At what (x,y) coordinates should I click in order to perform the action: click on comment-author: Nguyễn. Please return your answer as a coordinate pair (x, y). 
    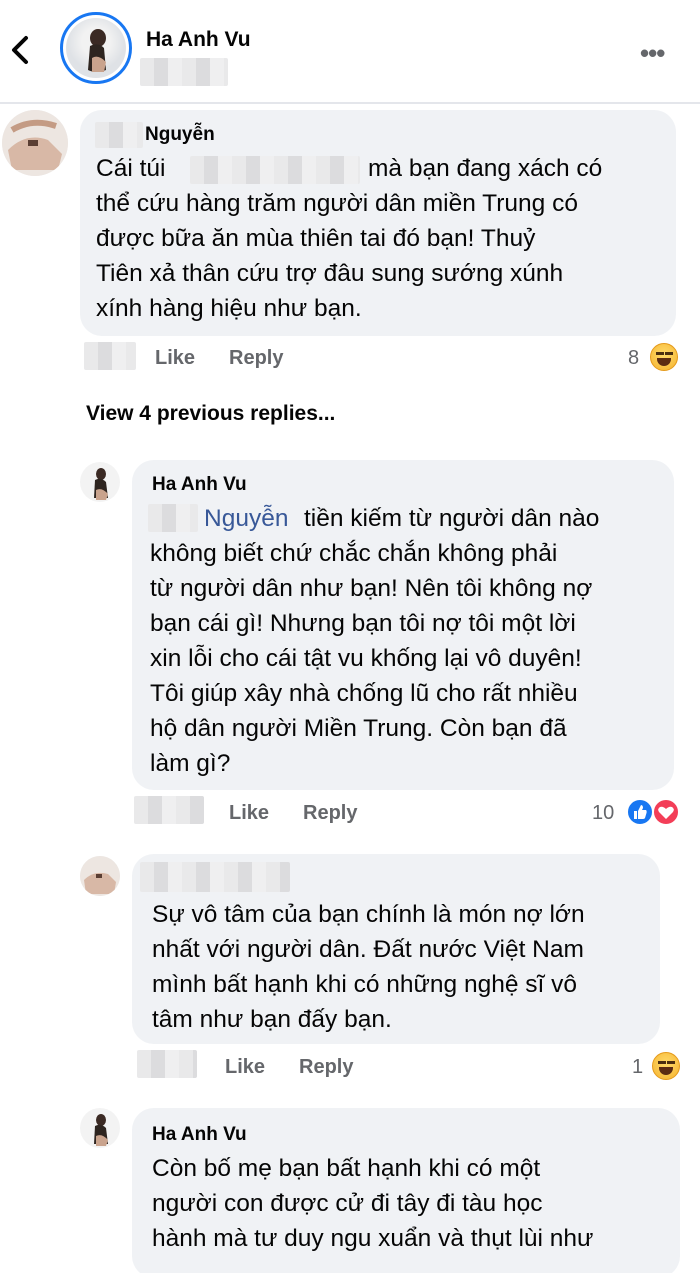
    Looking at the image, I should click on (180, 135).